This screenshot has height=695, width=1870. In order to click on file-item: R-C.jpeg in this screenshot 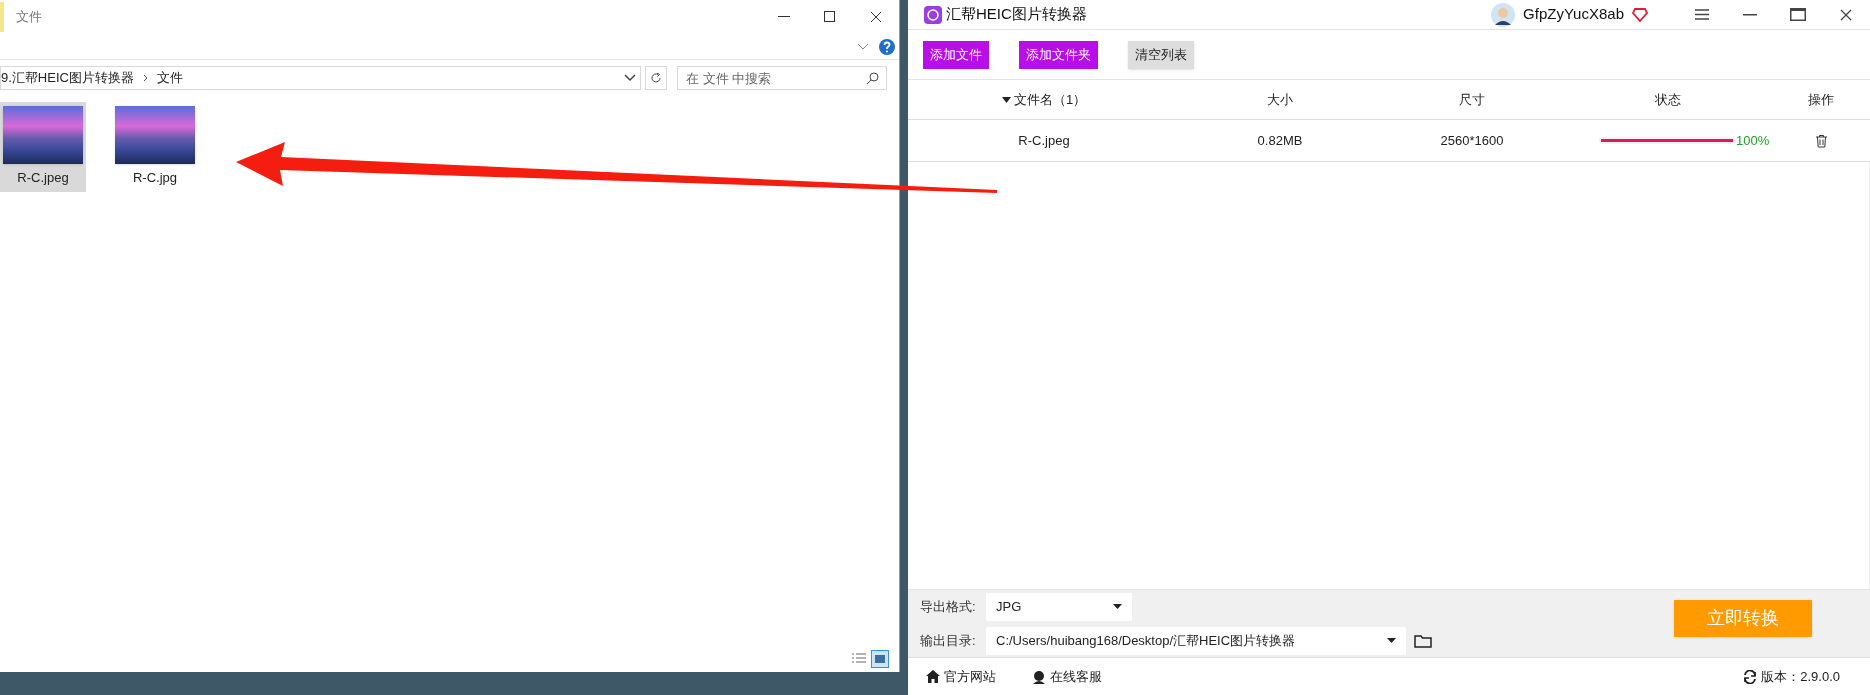, I will do `click(43, 147)`.